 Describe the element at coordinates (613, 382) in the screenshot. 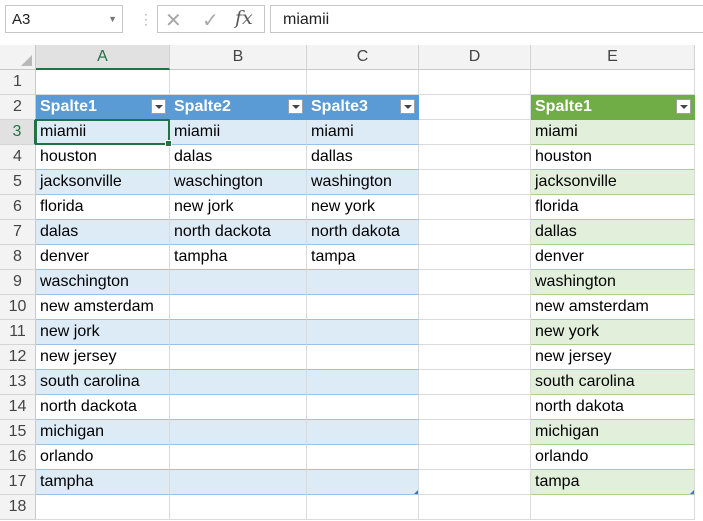

I see `table-cell-e: south carolina` at that location.